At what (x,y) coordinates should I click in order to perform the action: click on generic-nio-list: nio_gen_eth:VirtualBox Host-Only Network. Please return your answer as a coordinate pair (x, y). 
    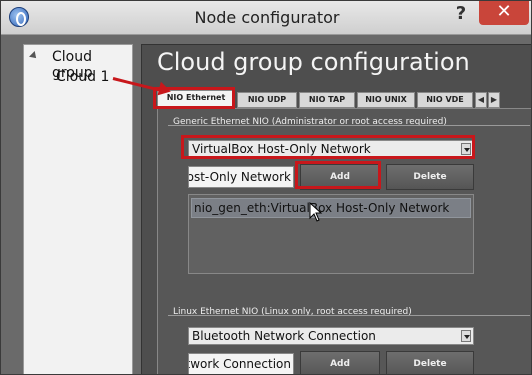
    Looking at the image, I should click on (331, 234).